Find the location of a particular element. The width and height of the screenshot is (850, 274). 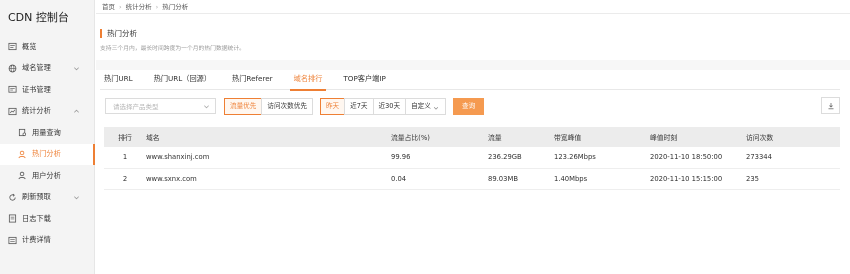

sidebar-item-label: 用量查询 is located at coordinates (46, 132).